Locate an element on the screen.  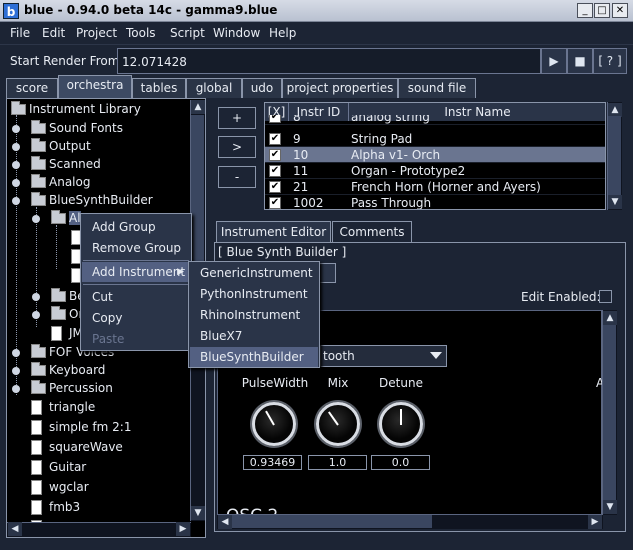
submenu-bluex7: BlueX7 is located at coordinates (254, 336).